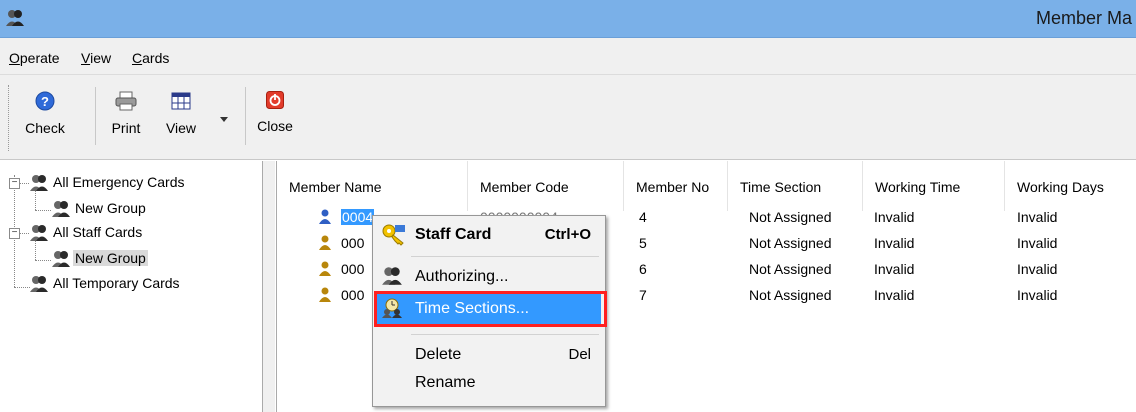  I want to click on column-label: Working Days, so click(1060, 187).